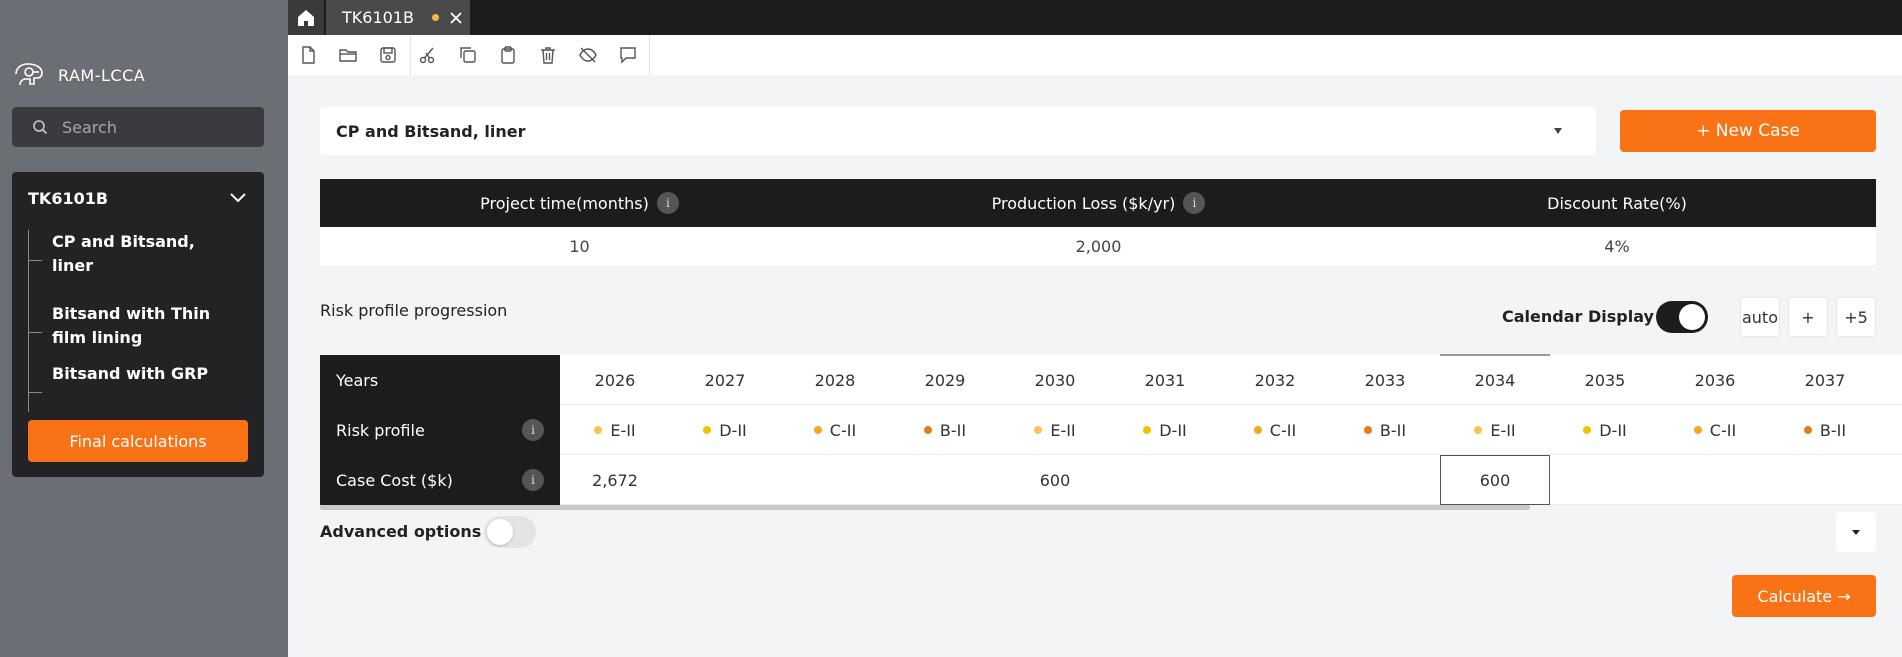 The width and height of the screenshot is (1902, 657). Describe the element at coordinates (130, 373) in the screenshot. I see `tree-item-label: Bitsand with GRP` at that location.